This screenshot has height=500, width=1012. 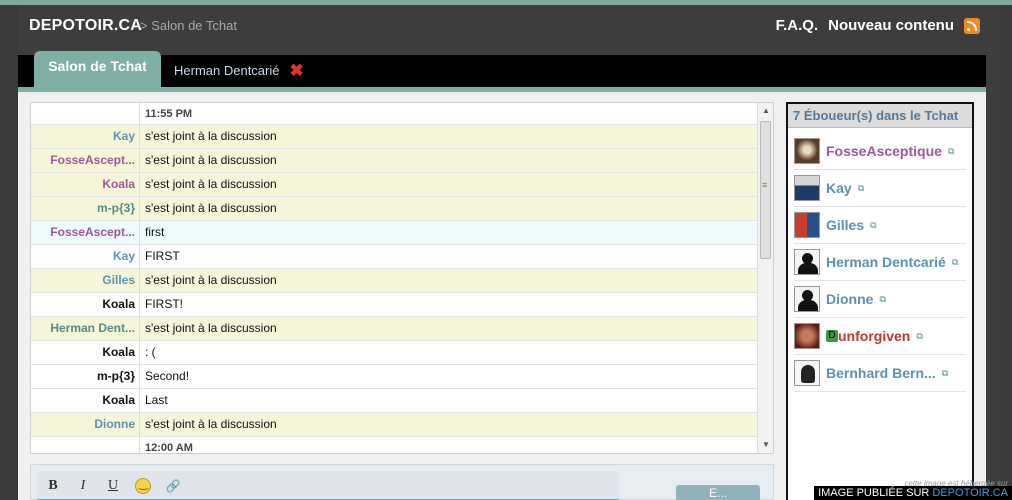 I want to click on italic-button: I, so click(x=83, y=486).